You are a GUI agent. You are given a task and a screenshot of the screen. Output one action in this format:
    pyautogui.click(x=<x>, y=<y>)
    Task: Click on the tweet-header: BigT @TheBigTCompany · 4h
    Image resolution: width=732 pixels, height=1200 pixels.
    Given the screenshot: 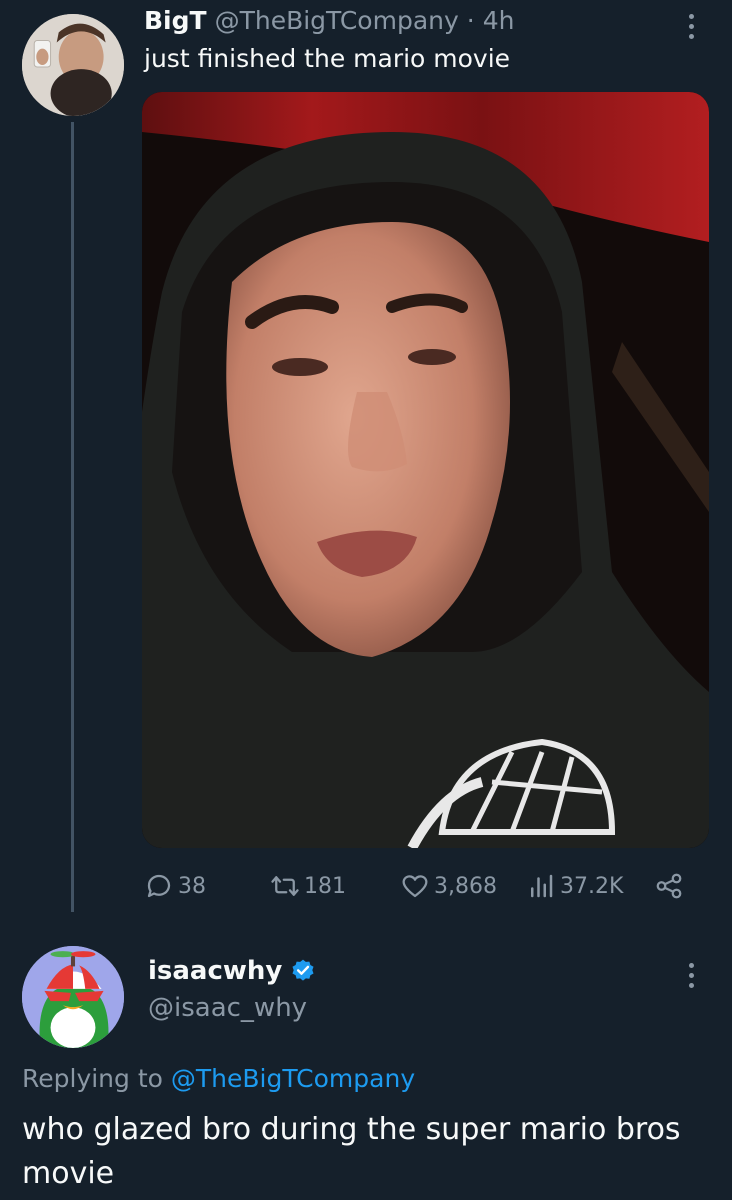 What is the action you would take?
    pyautogui.click(x=329, y=24)
    